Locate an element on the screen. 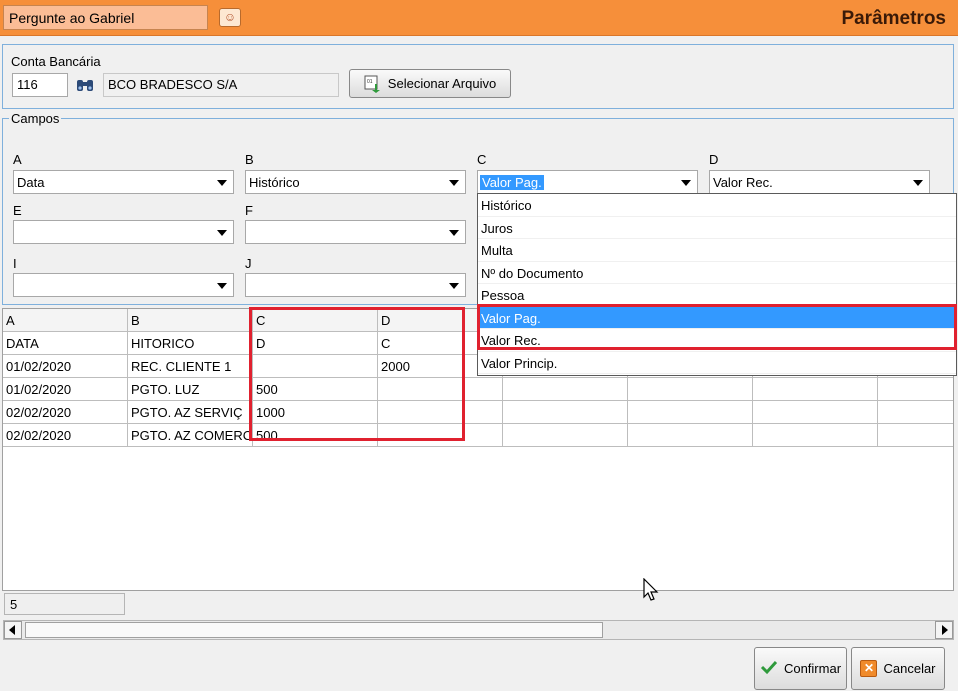 This screenshot has width=958, height=691. table-row: 02/02/2020 PGTO. AZ SERVIÇ 1000 is located at coordinates (478, 412).